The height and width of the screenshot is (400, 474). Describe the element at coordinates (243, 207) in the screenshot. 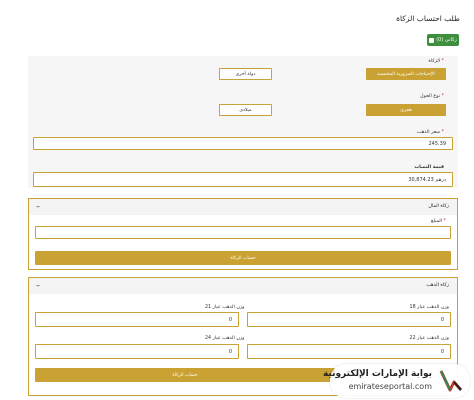

I see `cash-section-header: – زكاة المال` at that location.